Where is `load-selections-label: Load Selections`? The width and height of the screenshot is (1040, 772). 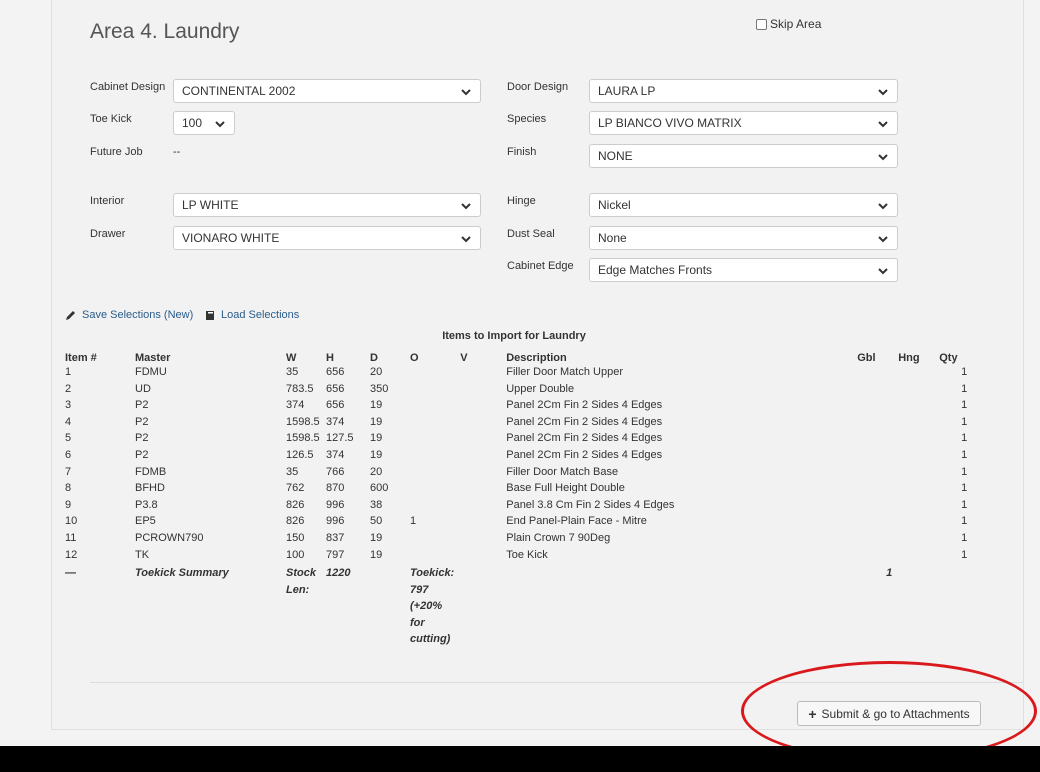
load-selections-label: Load Selections is located at coordinates (260, 315).